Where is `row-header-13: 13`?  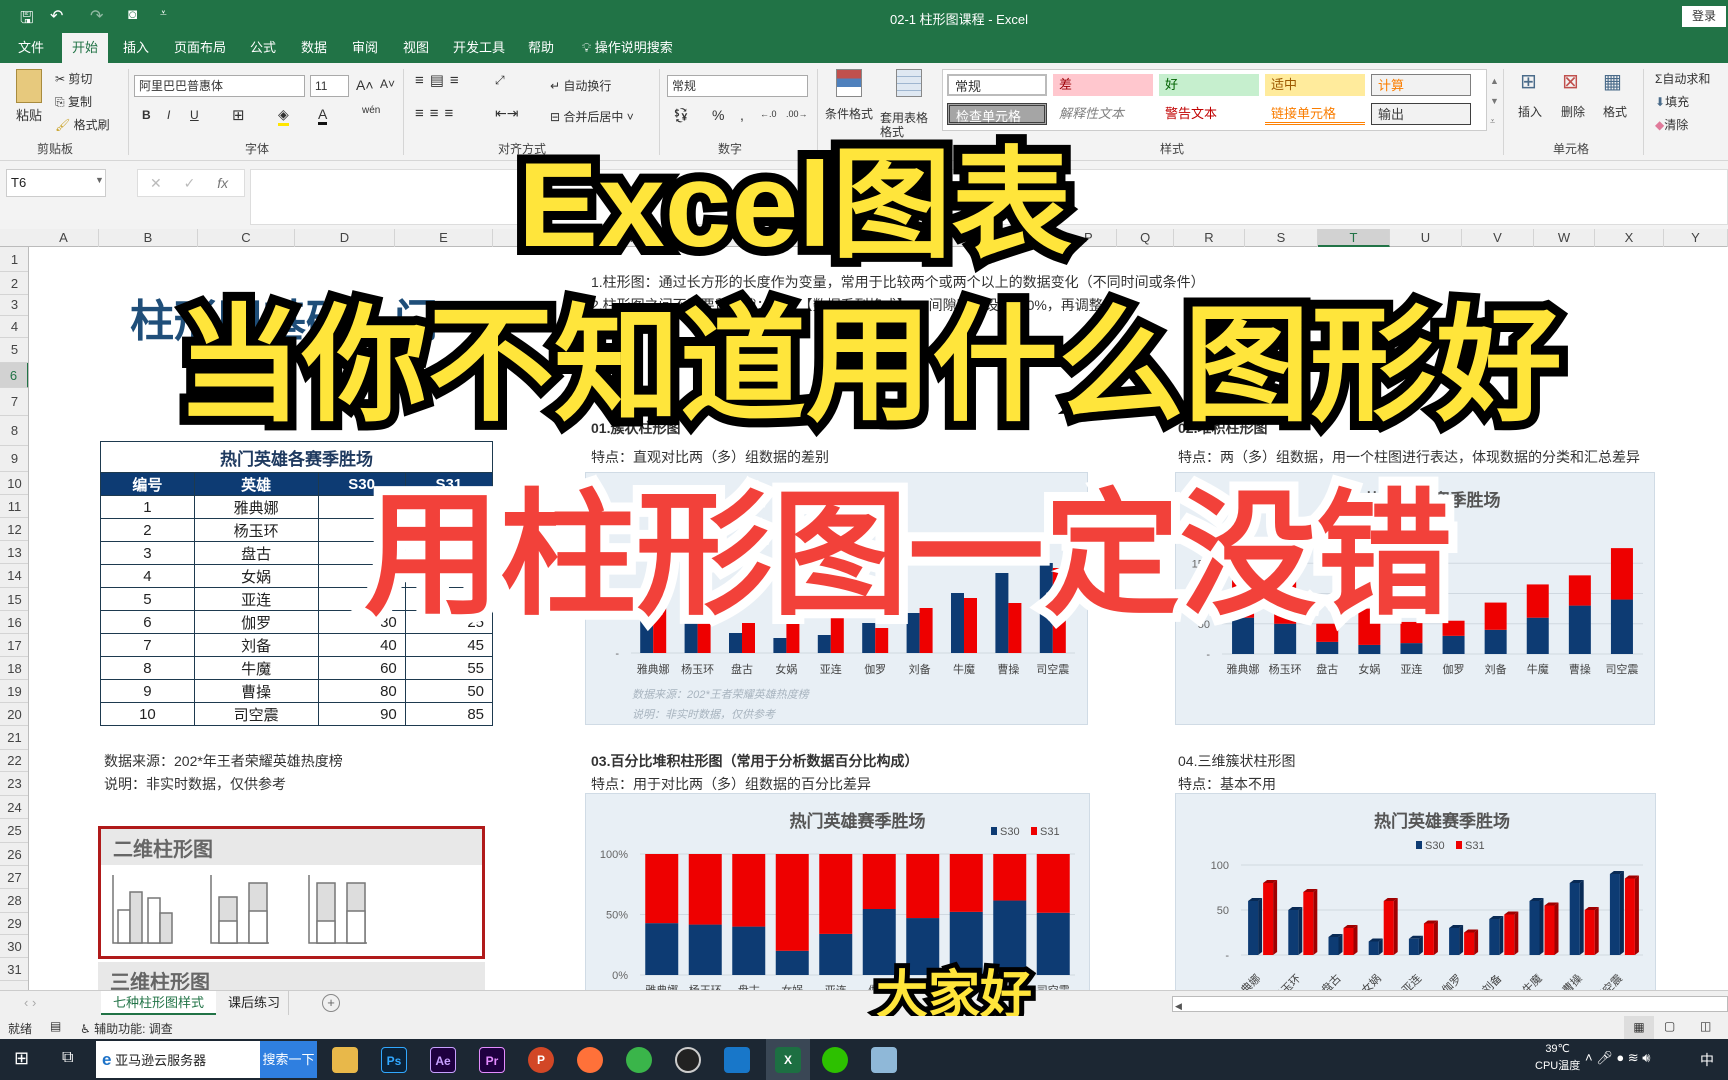
row-header-13: 13 is located at coordinates (14, 553).